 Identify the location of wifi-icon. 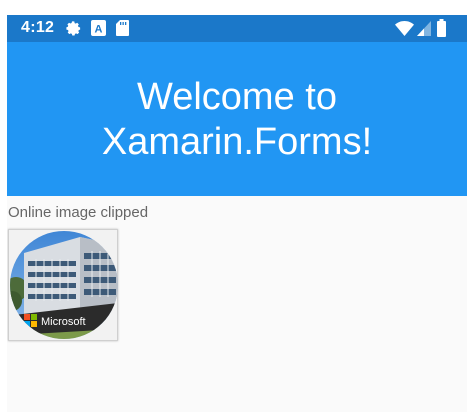
(404, 31).